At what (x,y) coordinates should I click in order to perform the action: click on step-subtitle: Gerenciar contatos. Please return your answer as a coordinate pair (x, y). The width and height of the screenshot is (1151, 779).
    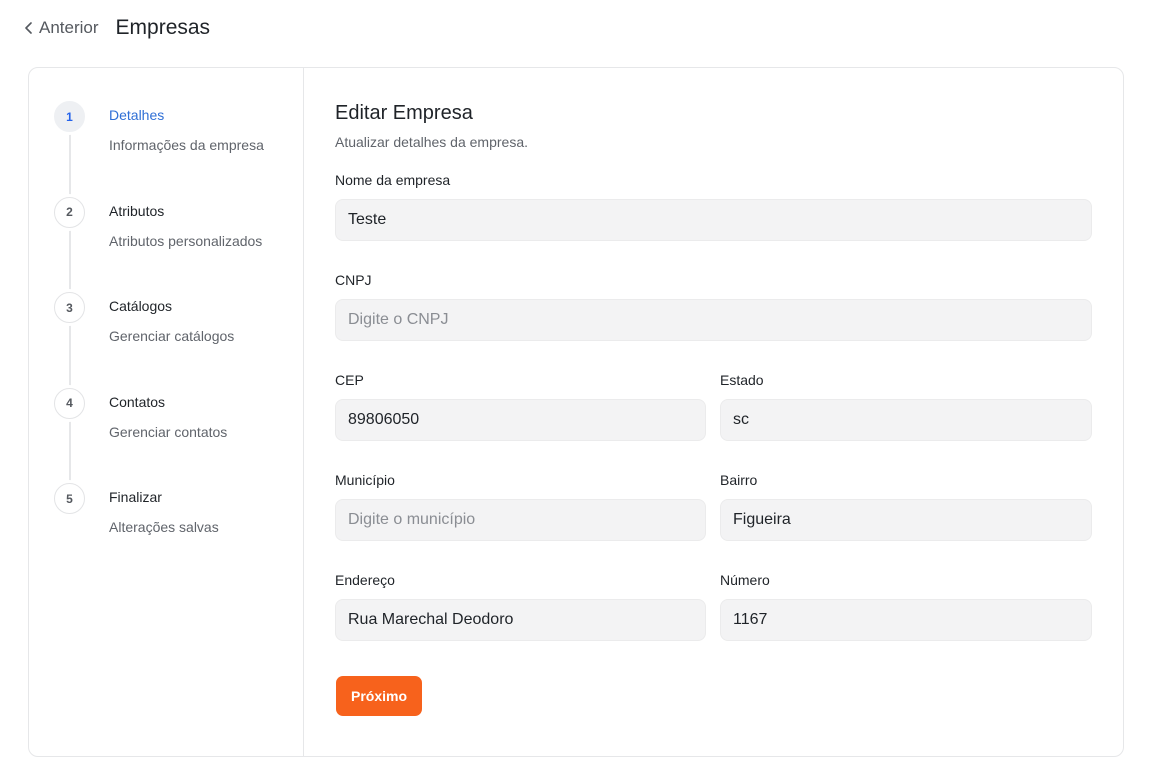
    Looking at the image, I should click on (168, 431).